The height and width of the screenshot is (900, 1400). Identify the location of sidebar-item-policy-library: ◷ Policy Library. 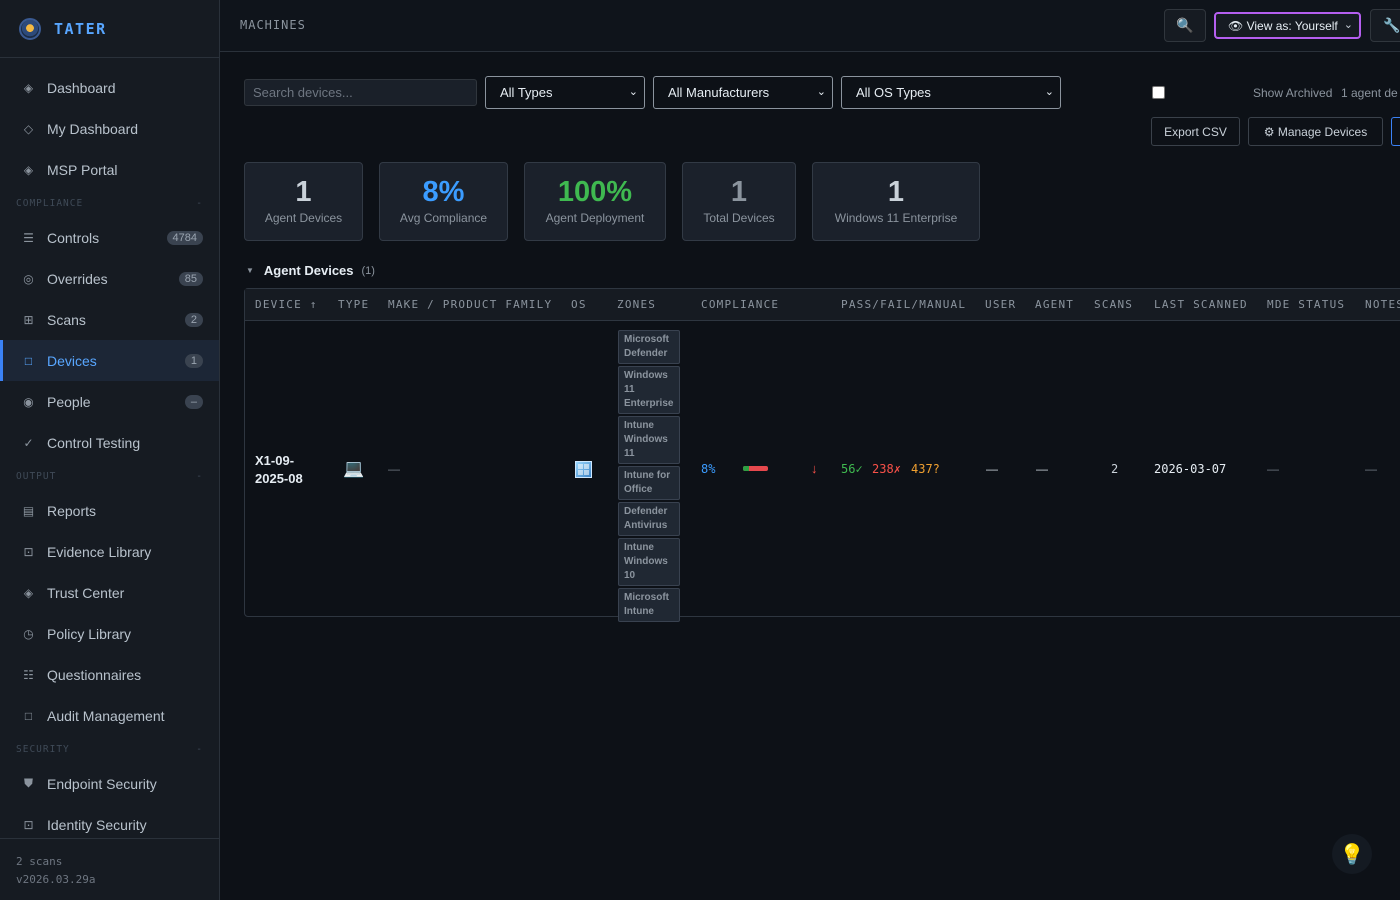
(109, 633).